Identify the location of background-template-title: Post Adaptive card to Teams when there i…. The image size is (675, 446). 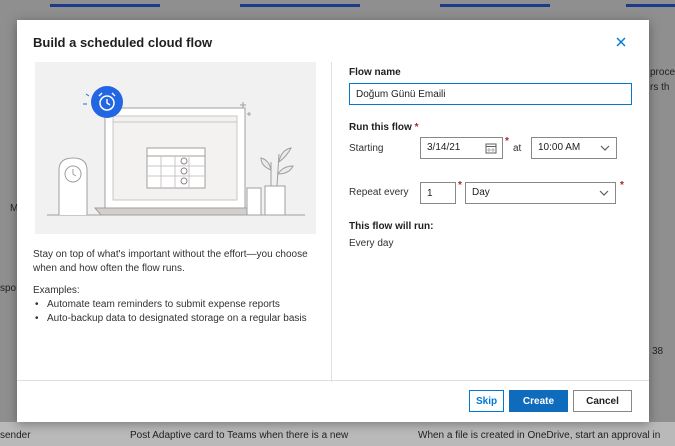
(239, 435).